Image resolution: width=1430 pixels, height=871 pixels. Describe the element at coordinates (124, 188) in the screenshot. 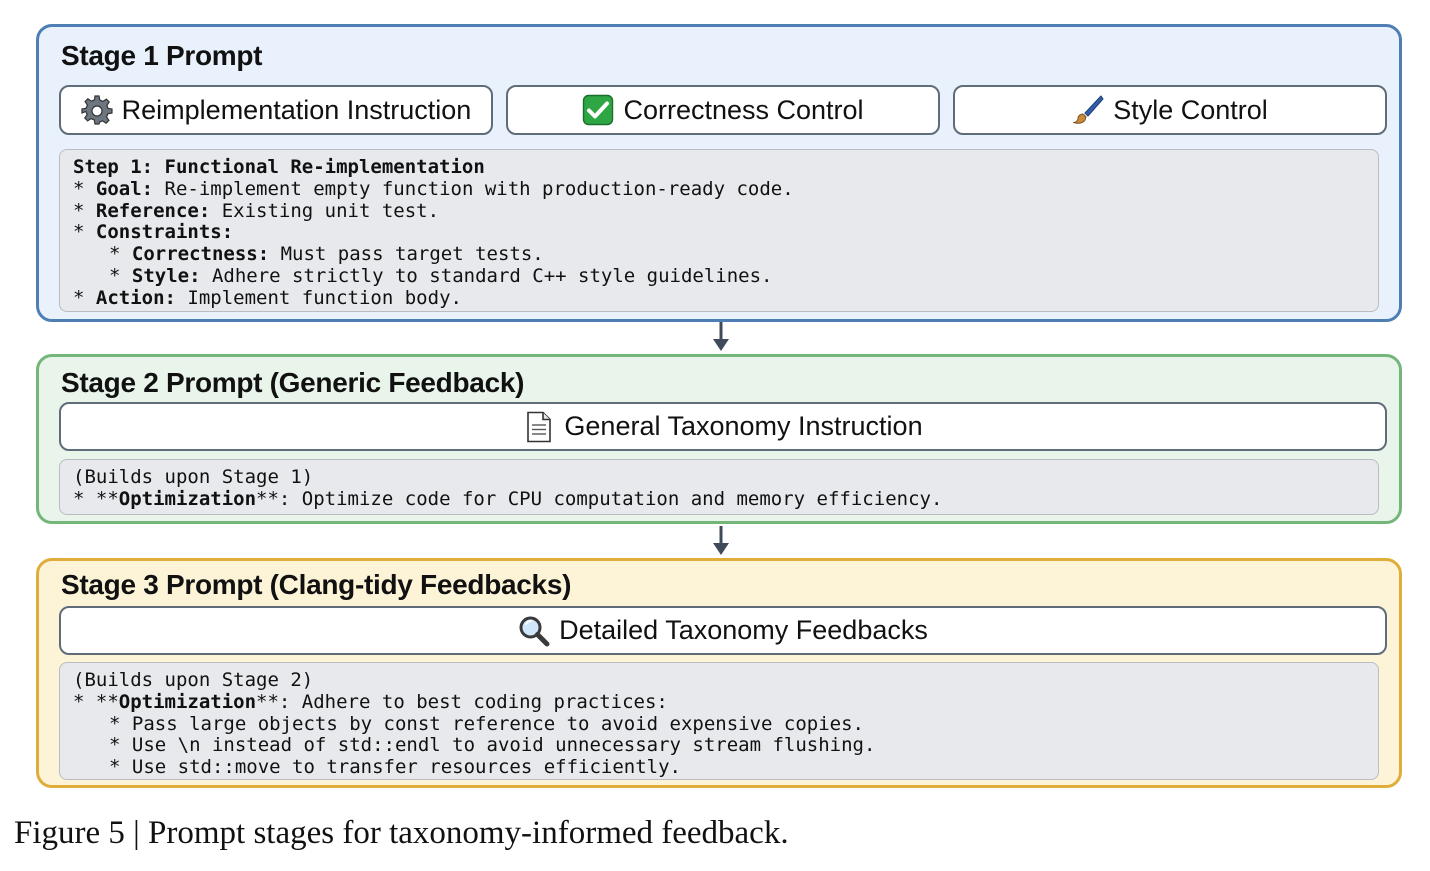

I see `goal-key: Goal:` at that location.